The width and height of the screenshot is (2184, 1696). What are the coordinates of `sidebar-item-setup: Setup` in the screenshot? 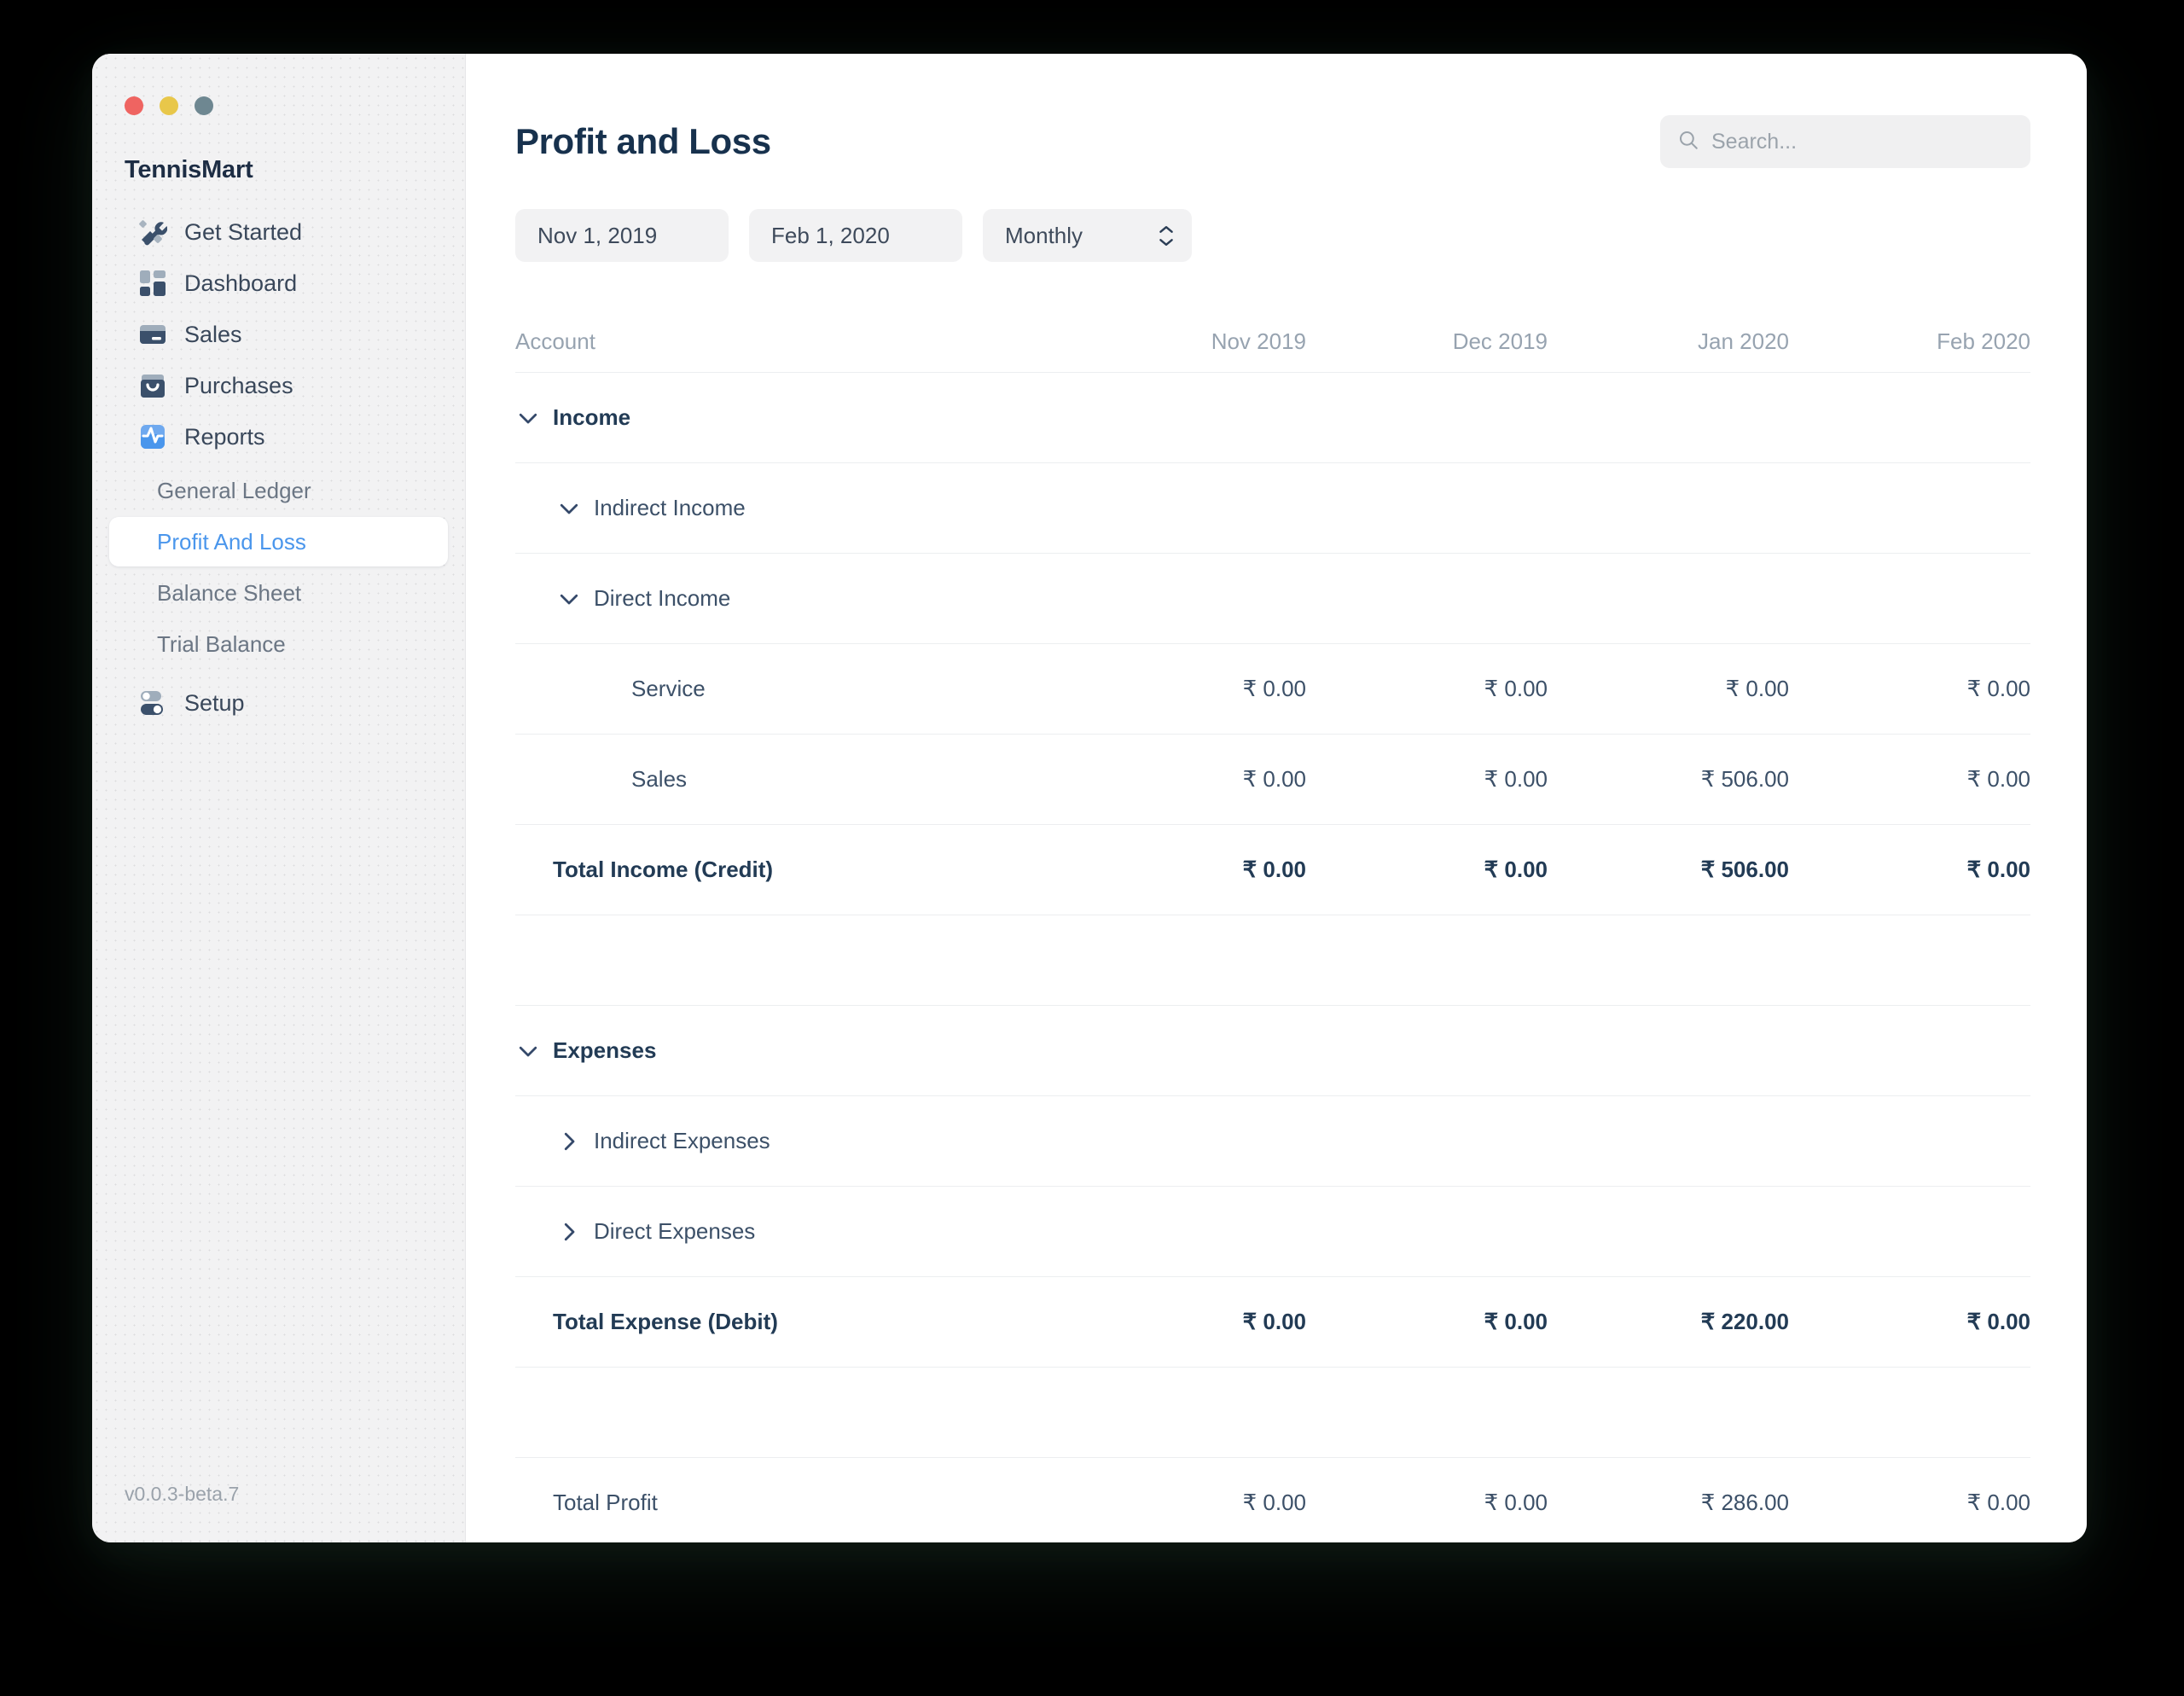 It's located at (279, 703).